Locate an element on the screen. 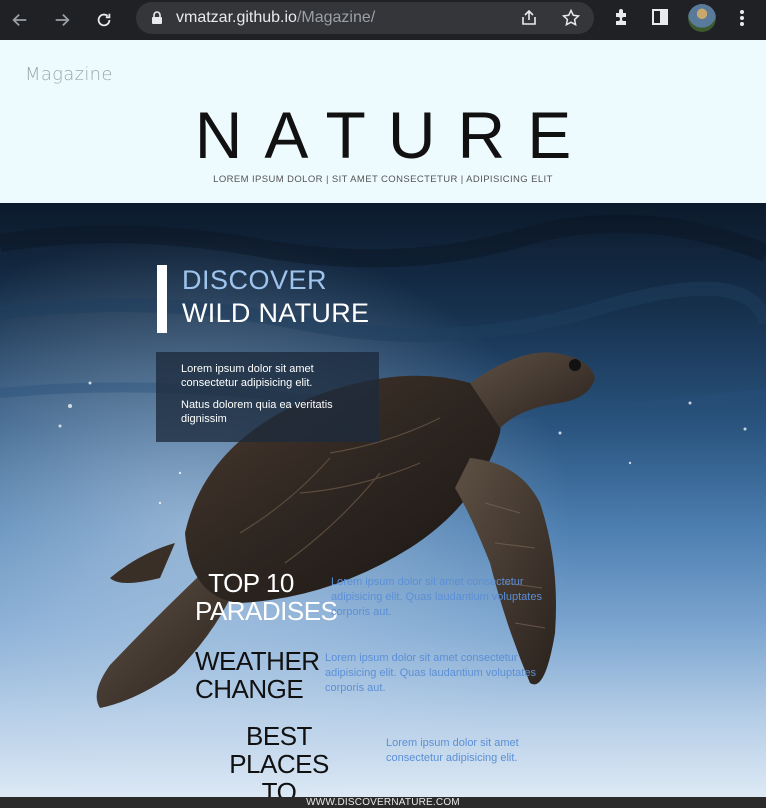 The image size is (766, 808). article-title-best-places: BEST PLACES TO TRAVEL is located at coordinates (279, 759).